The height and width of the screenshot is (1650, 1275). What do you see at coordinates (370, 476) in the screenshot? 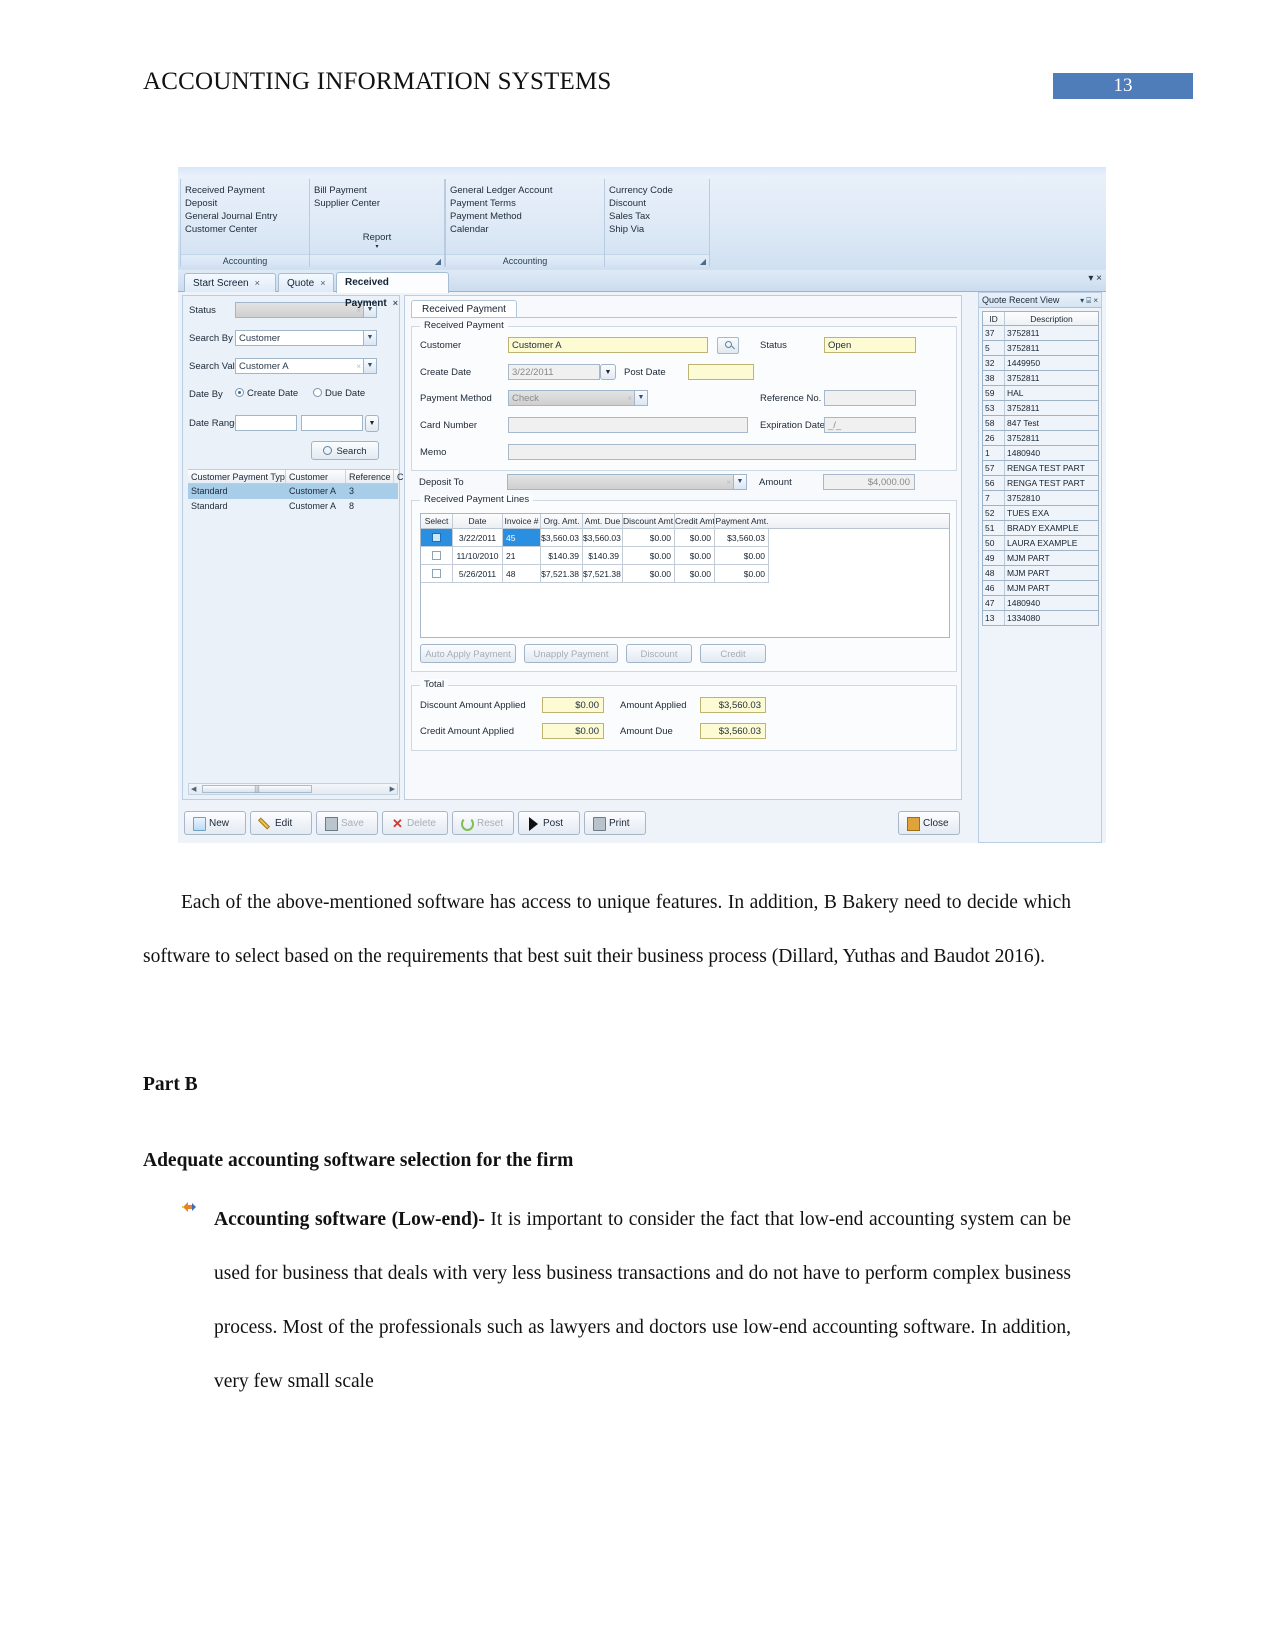
I see `column-reference-no: Reference No.` at bounding box center [370, 476].